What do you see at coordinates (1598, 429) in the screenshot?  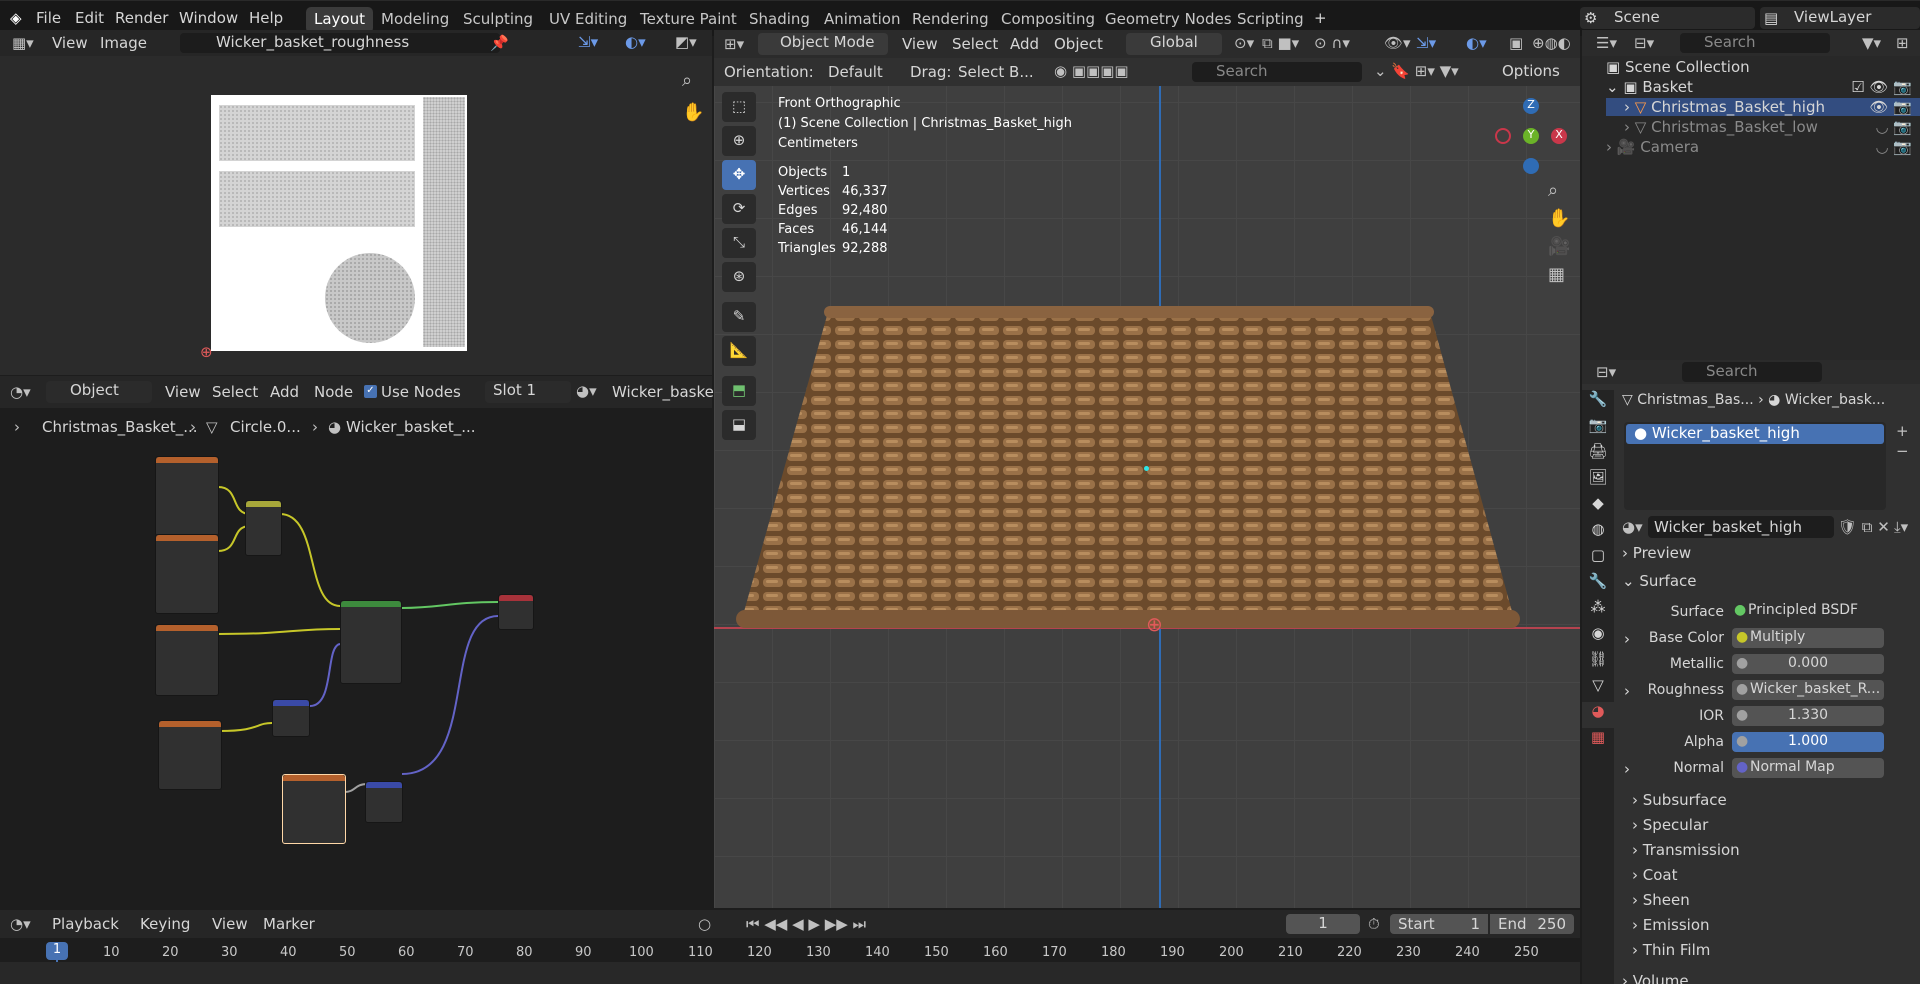 I see `render-tab-icon: 📷` at bounding box center [1598, 429].